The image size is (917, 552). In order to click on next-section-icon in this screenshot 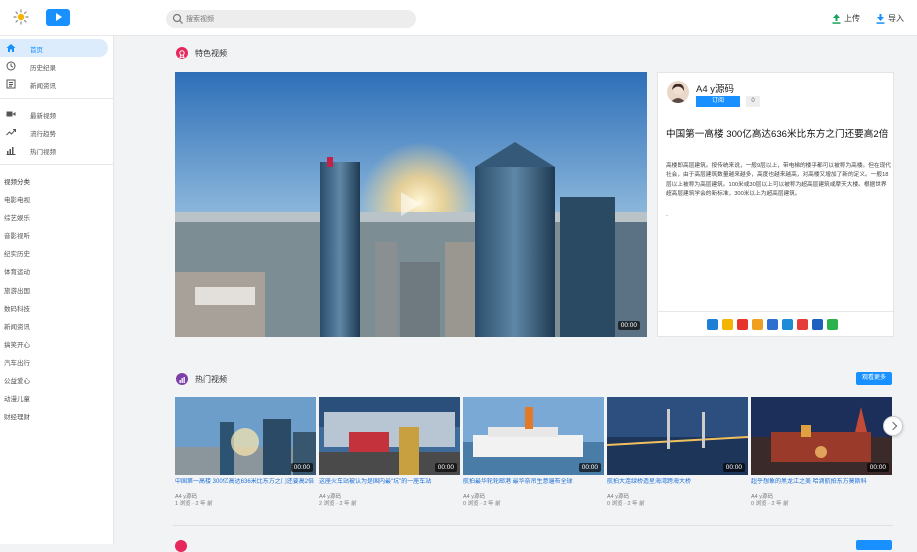, I will do `click(181, 546)`.